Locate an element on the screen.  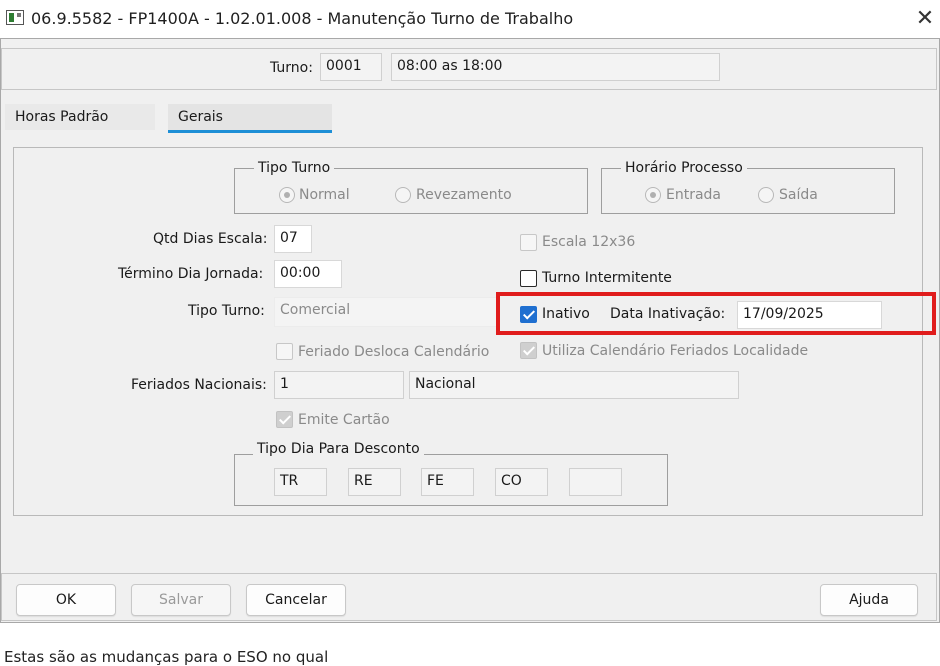
escala-12x36-label: Escala 12x36 is located at coordinates (589, 242).